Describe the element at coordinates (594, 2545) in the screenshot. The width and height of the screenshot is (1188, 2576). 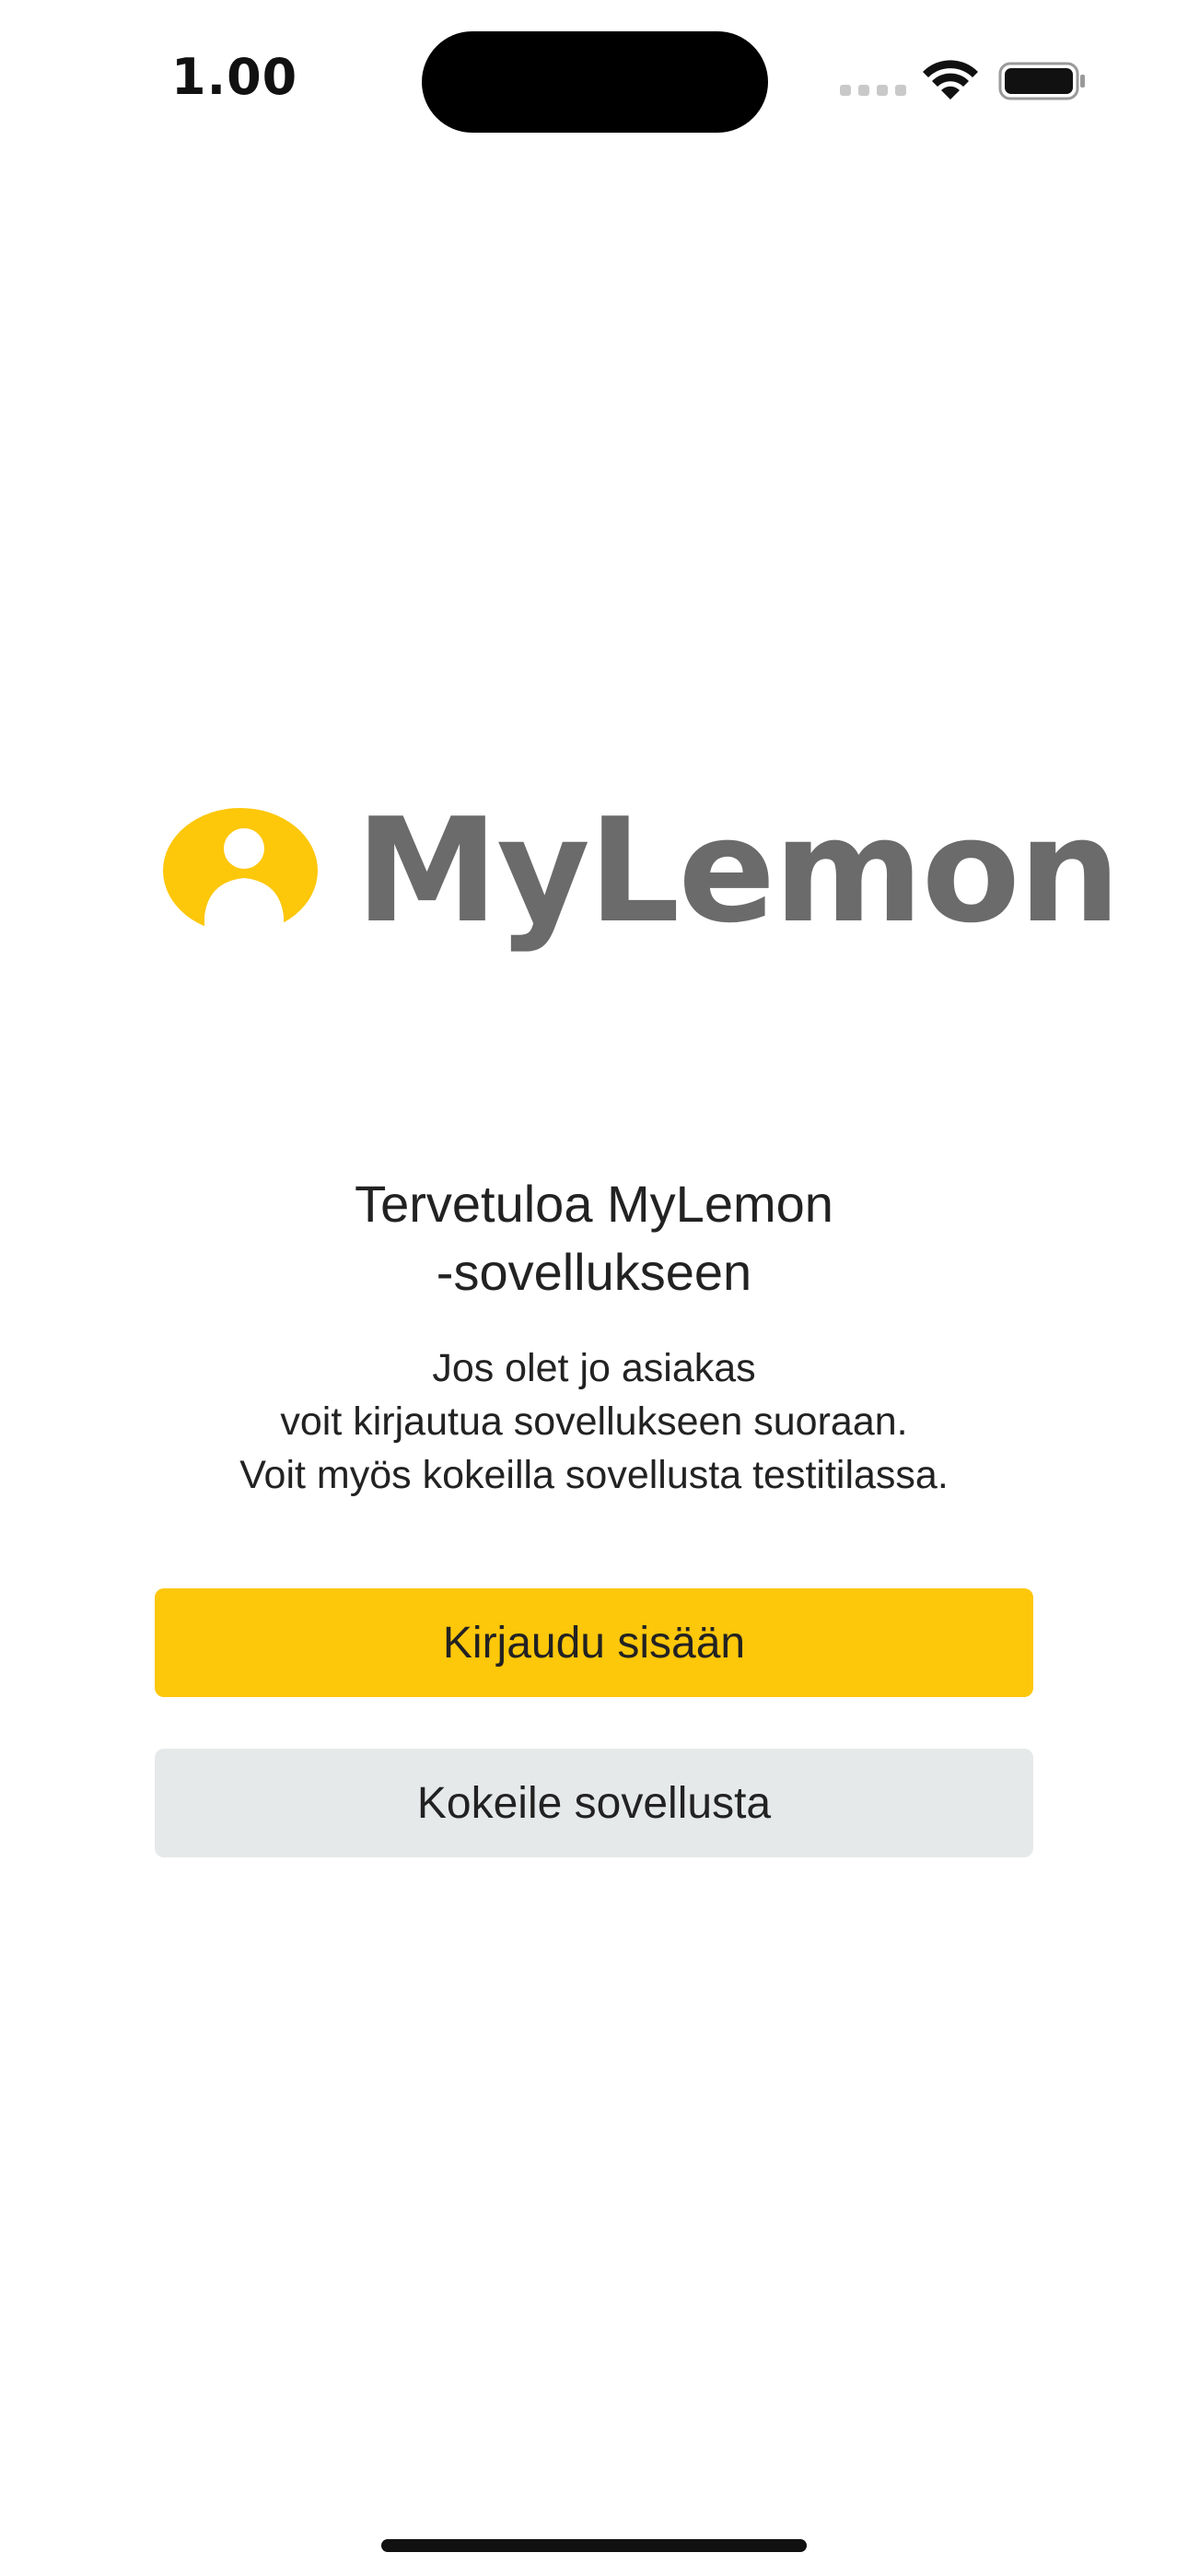
I see `home-indicator` at that location.